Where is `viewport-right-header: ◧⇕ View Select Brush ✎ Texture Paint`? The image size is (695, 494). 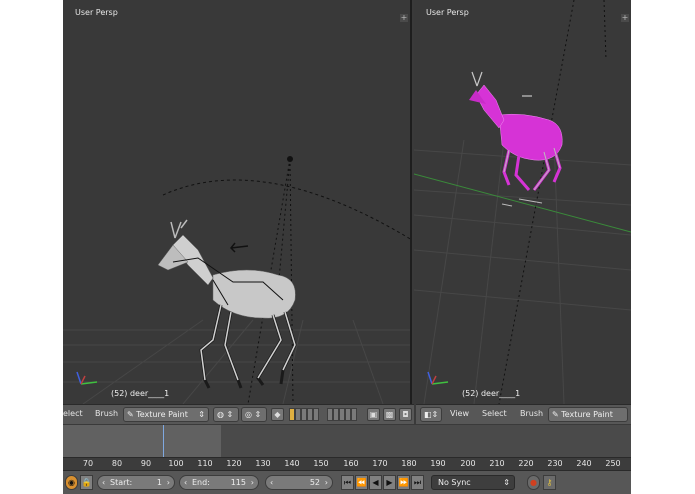 viewport-right-header: ◧⇕ View Select Brush ✎ Texture Paint is located at coordinates (523, 414).